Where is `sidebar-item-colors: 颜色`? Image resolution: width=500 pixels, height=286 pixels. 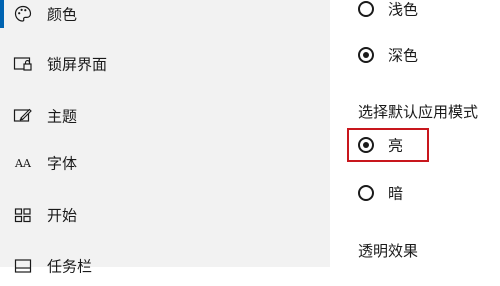 sidebar-item-colors: 颜色 is located at coordinates (165, 17).